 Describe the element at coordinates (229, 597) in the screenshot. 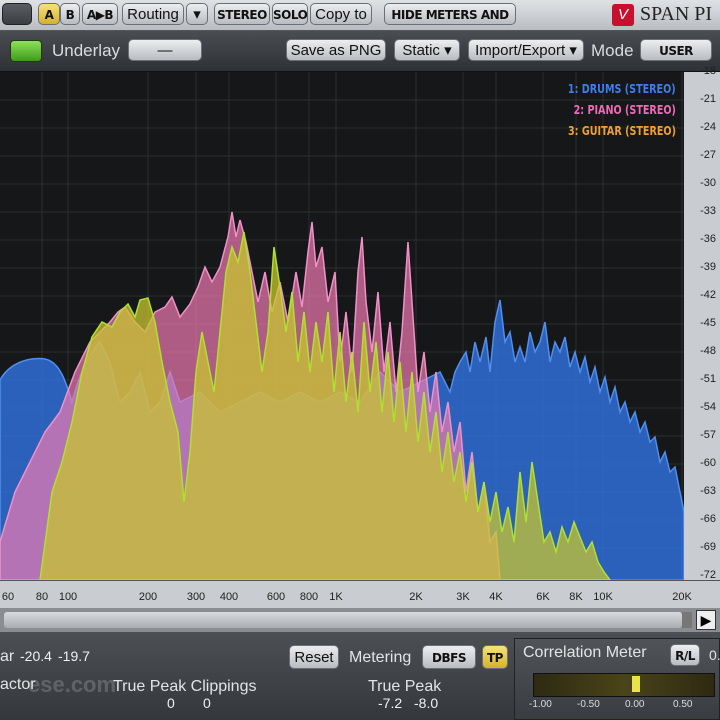

I see `frequency-tick-label: 400` at that location.